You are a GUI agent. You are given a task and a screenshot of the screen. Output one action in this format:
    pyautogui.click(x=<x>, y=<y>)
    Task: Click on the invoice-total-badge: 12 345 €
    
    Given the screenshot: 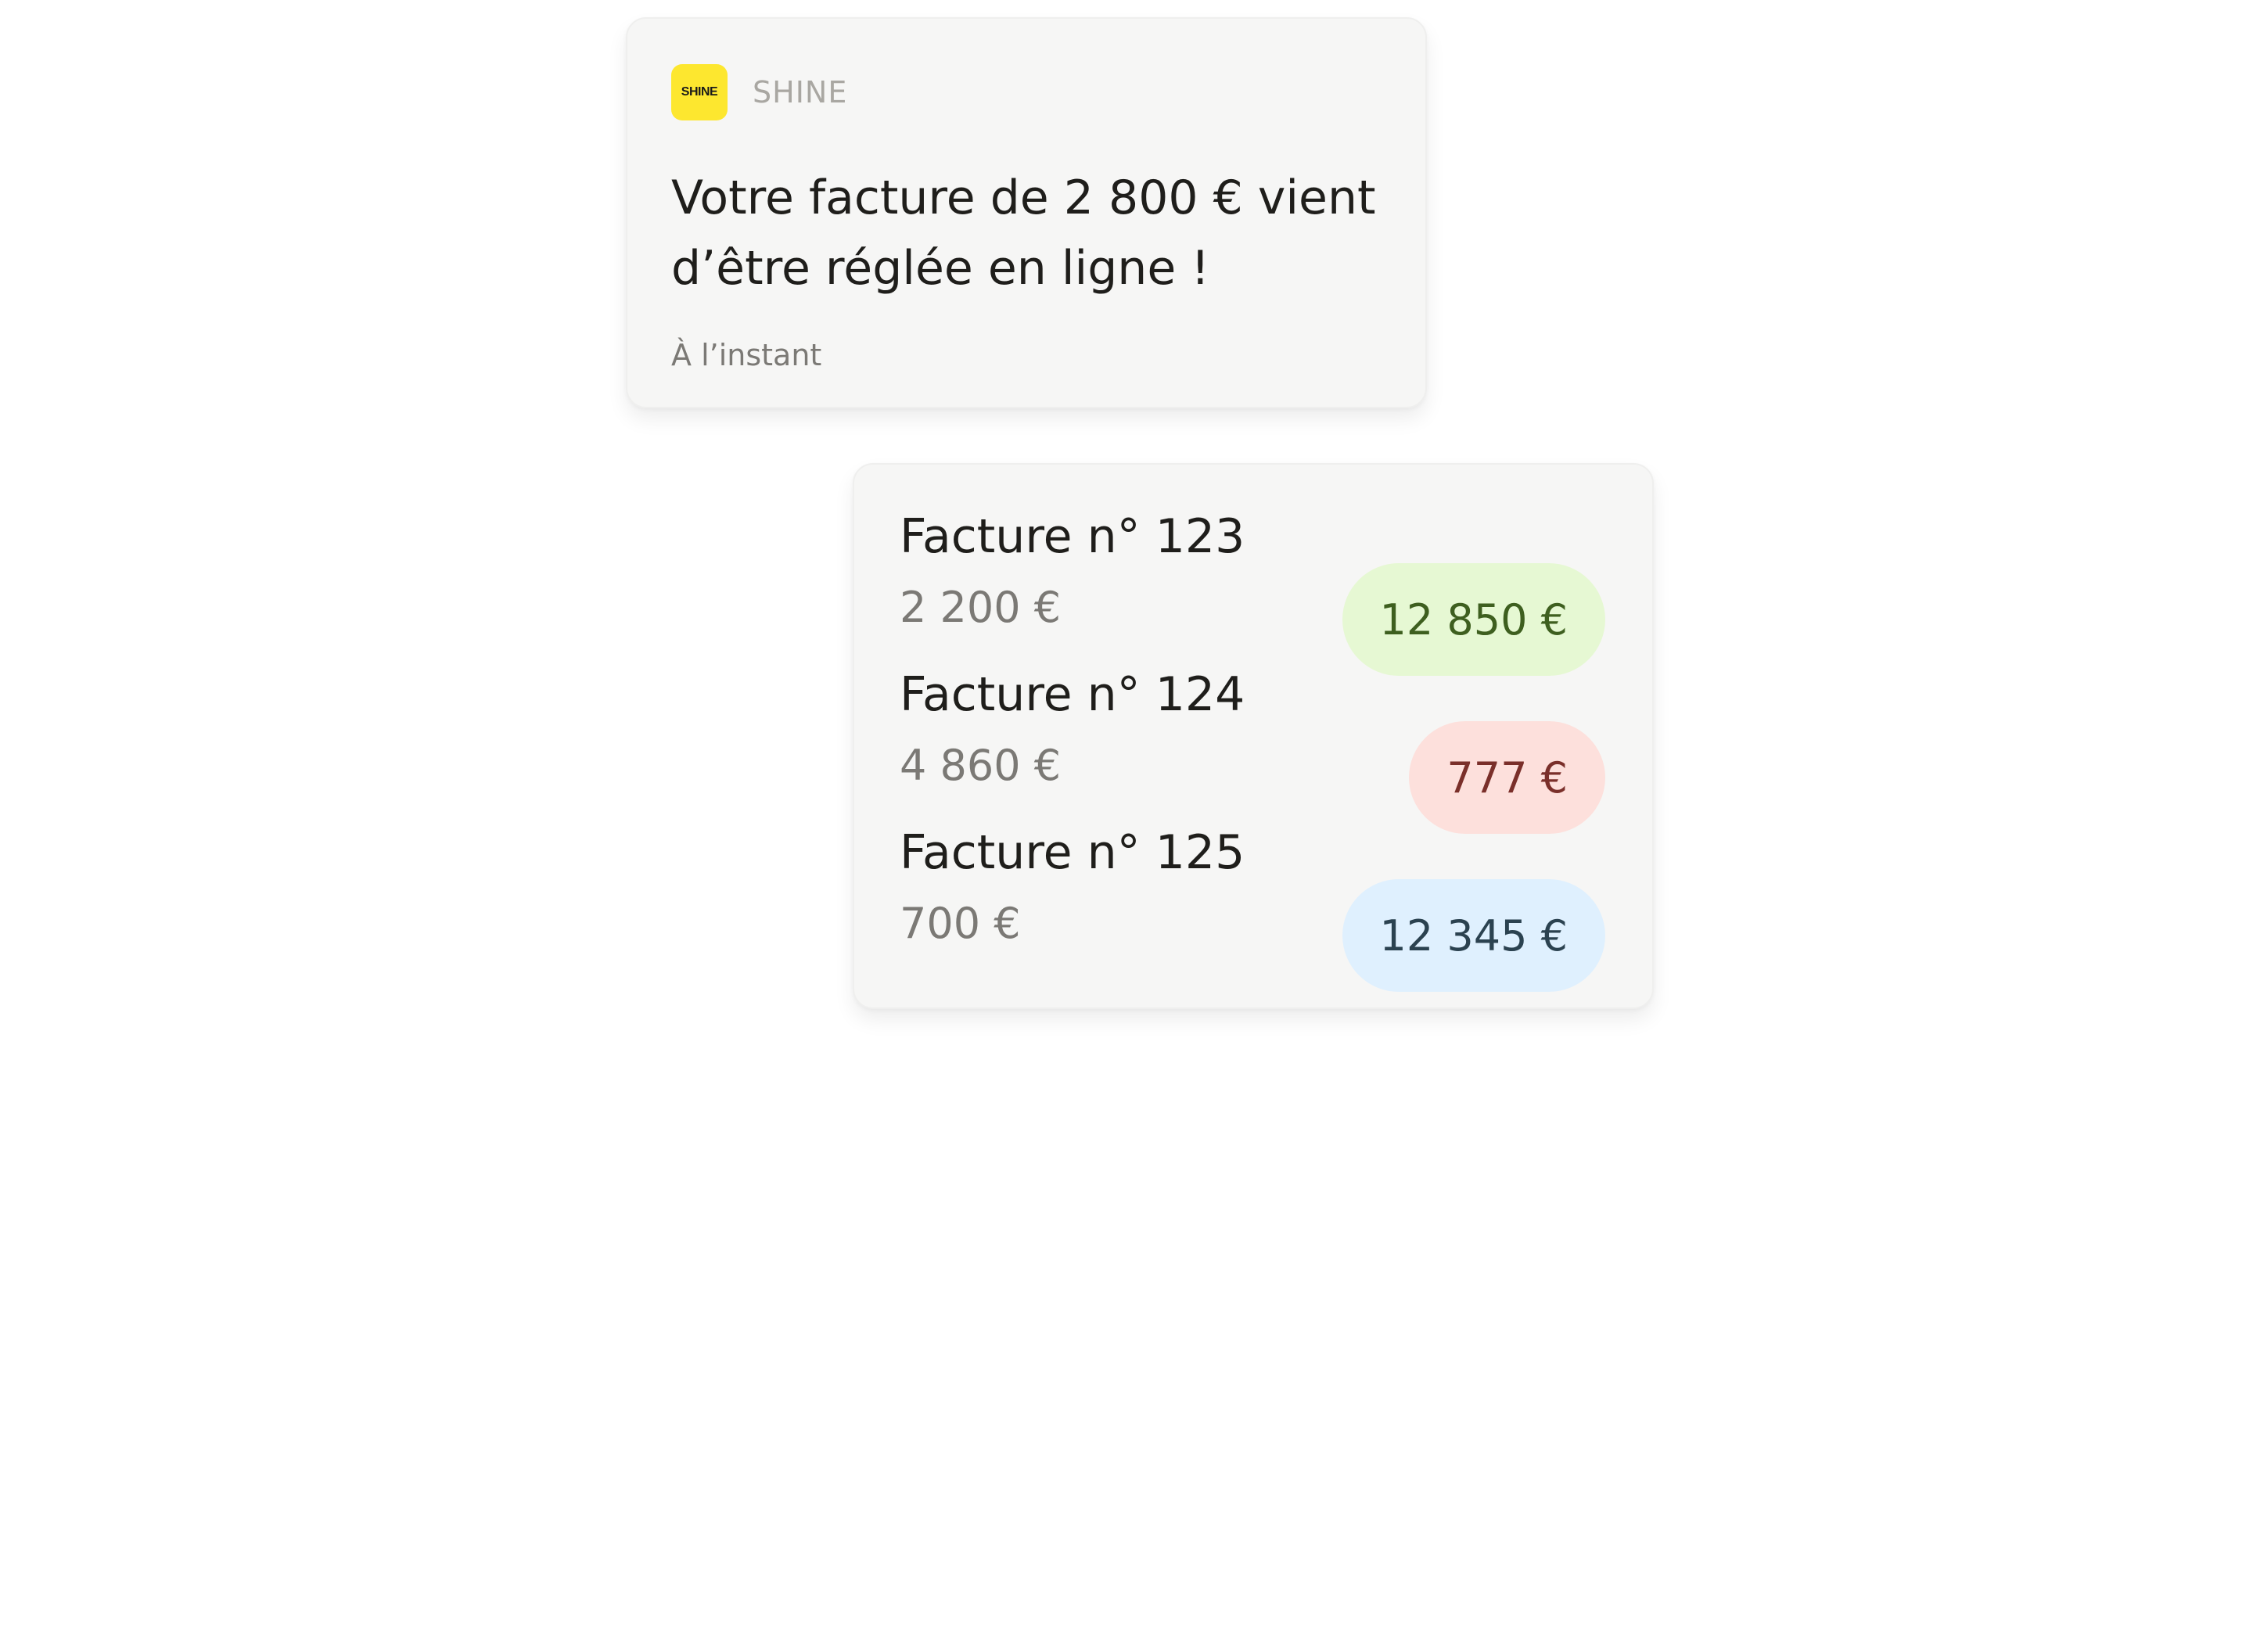 What is the action you would take?
    pyautogui.click(x=1473, y=936)
    